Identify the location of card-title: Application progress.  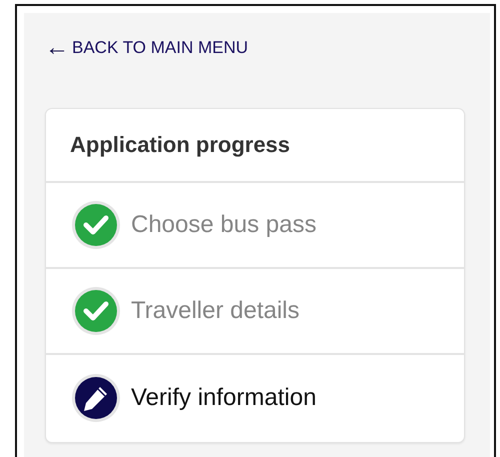
(180, 145).